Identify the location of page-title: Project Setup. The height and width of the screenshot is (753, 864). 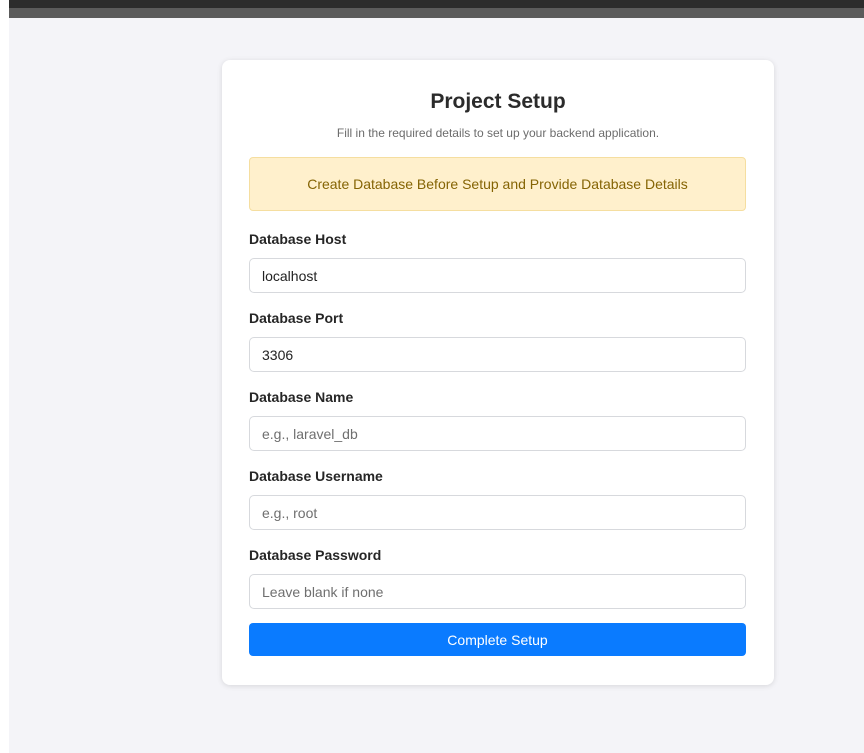
(498, 101).